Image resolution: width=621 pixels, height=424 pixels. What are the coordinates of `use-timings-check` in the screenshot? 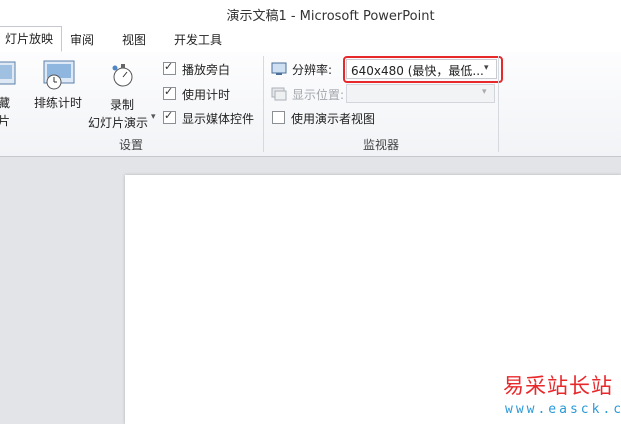 It's located at (169, 92).